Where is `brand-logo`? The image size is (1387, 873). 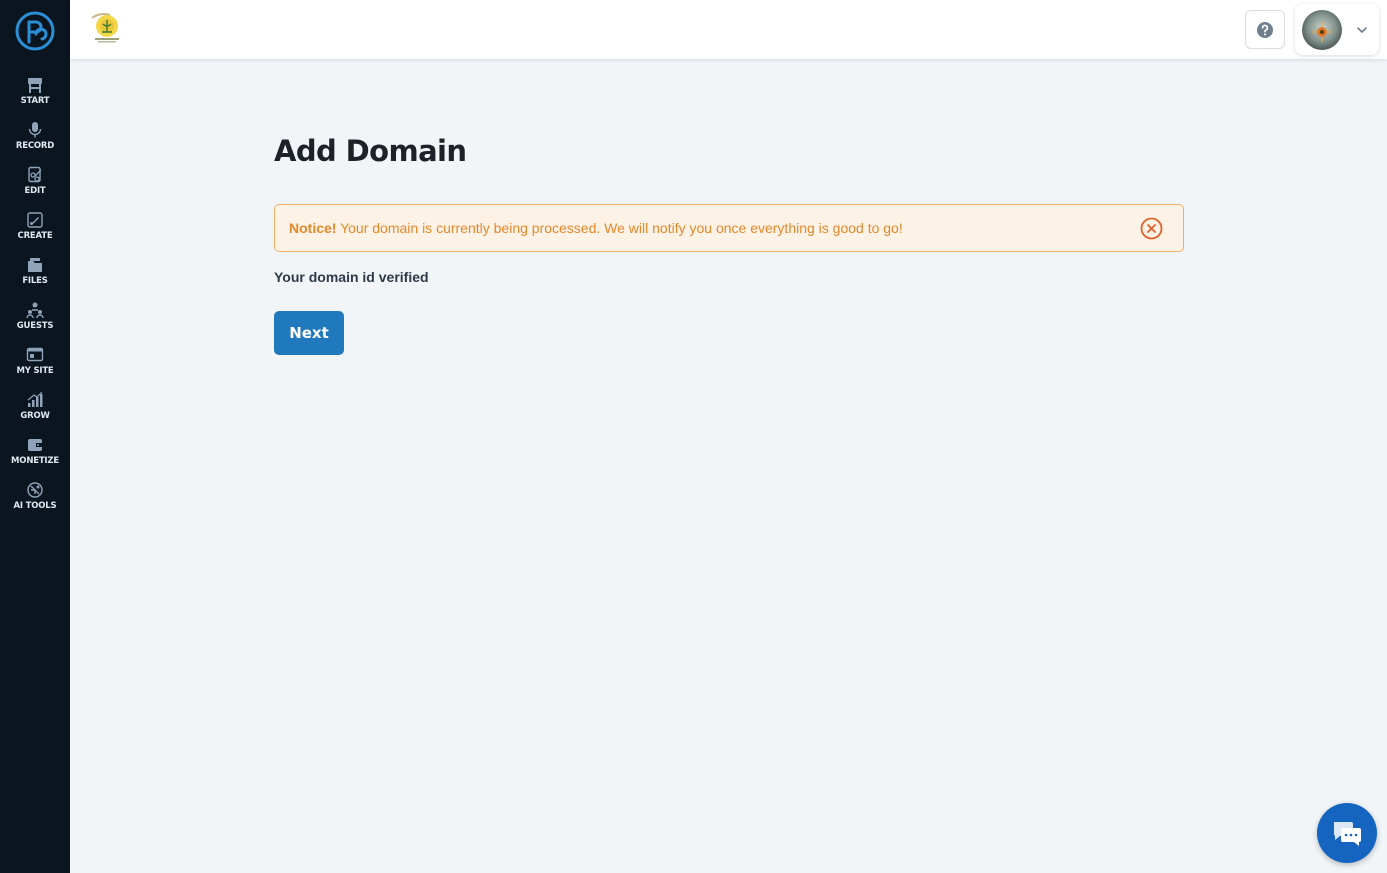
brand-logo is located at coordinates (107, 28).